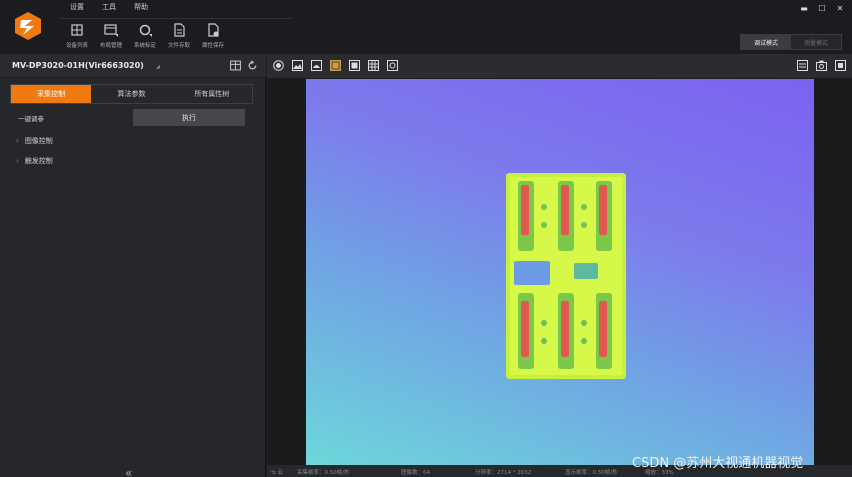 The image size is (852, 477). What do you see at coordinates (277, 472) in the screenshot?
I see `status-rotate-icon: ⇆ 云` at bounding box center [277, 472].